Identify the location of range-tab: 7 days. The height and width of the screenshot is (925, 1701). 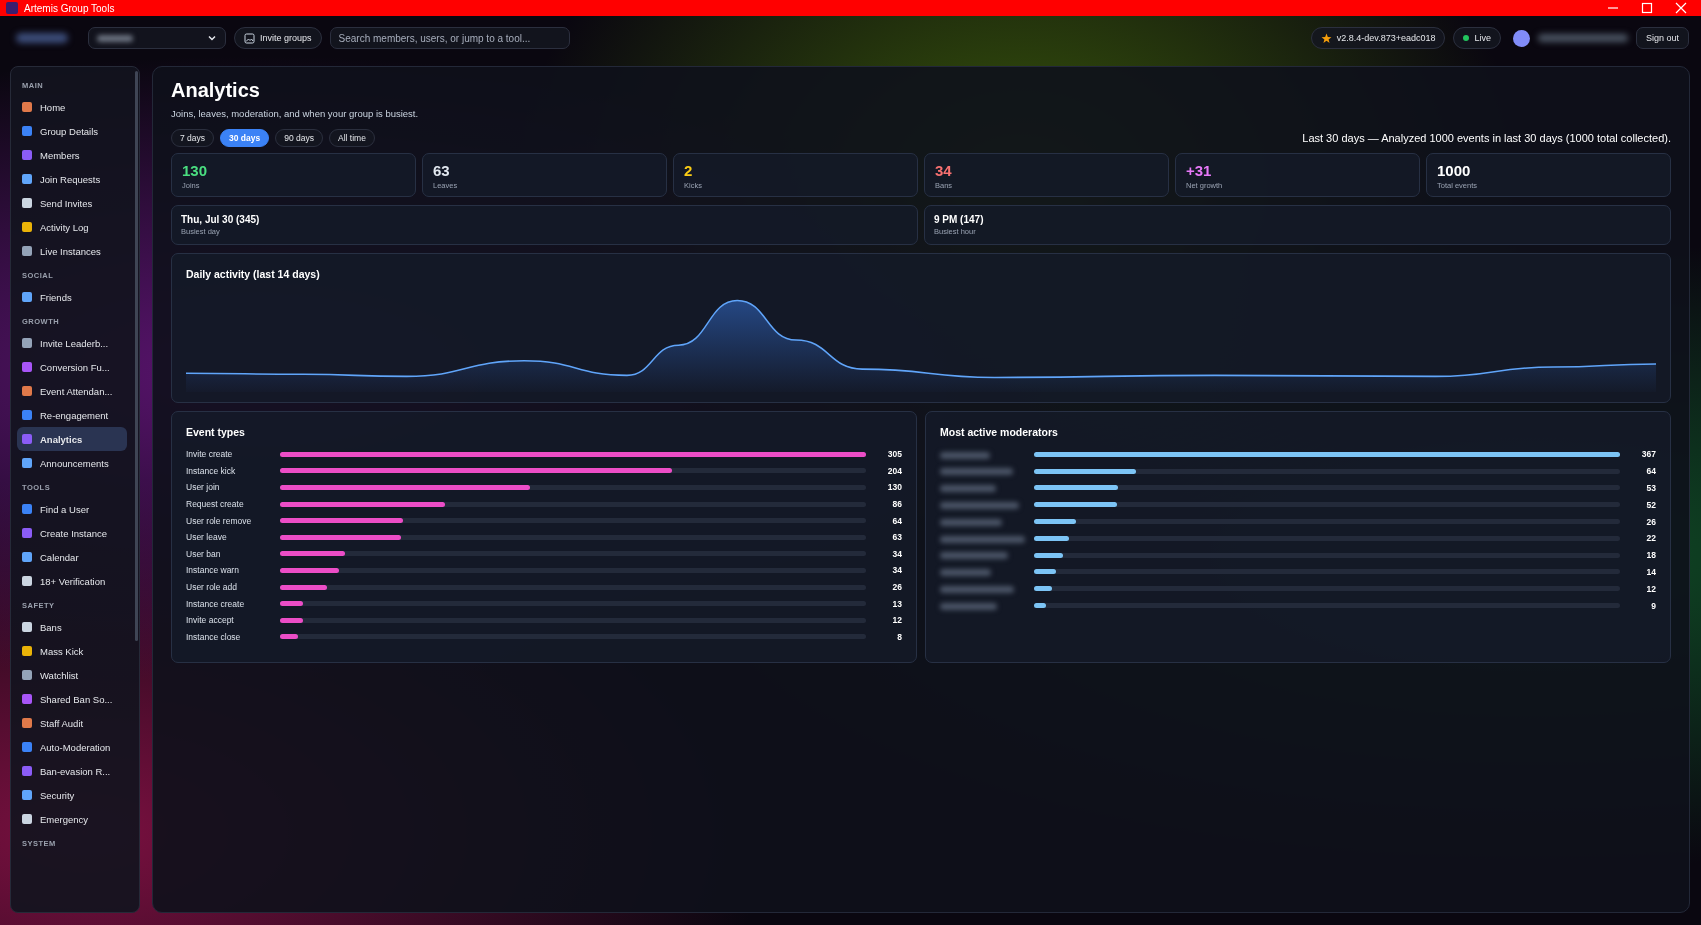
(193, 138).